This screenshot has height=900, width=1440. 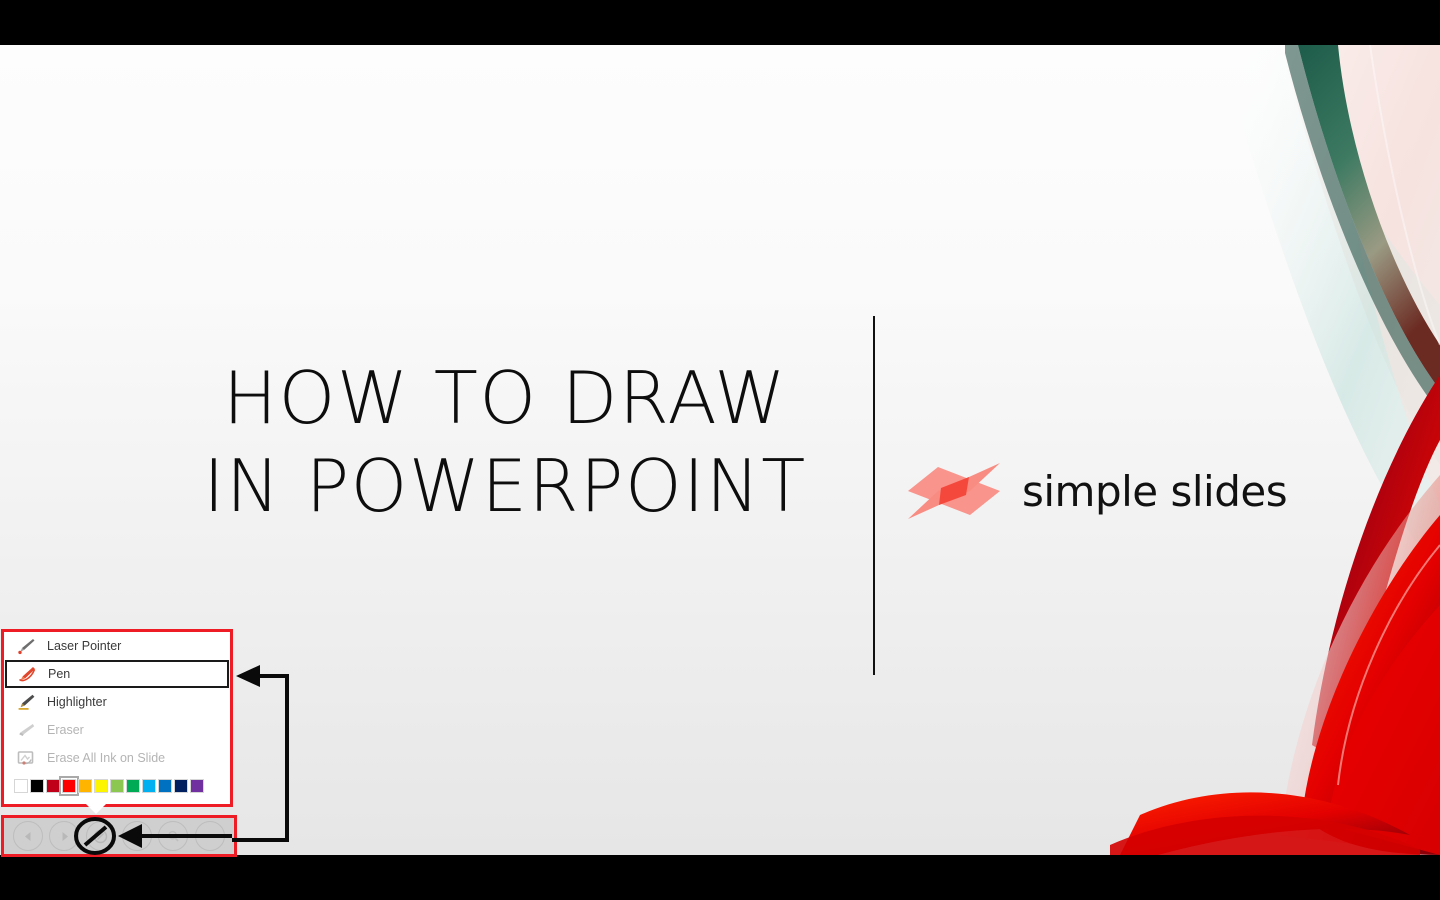 I want to click on letterbox-top, so click(x=720, y=22).